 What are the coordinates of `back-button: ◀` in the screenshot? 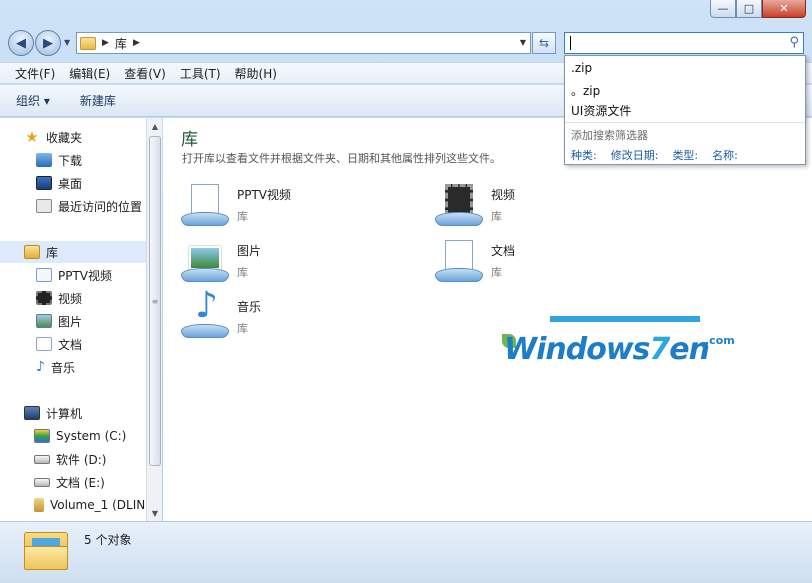 It's located at (21, 43).